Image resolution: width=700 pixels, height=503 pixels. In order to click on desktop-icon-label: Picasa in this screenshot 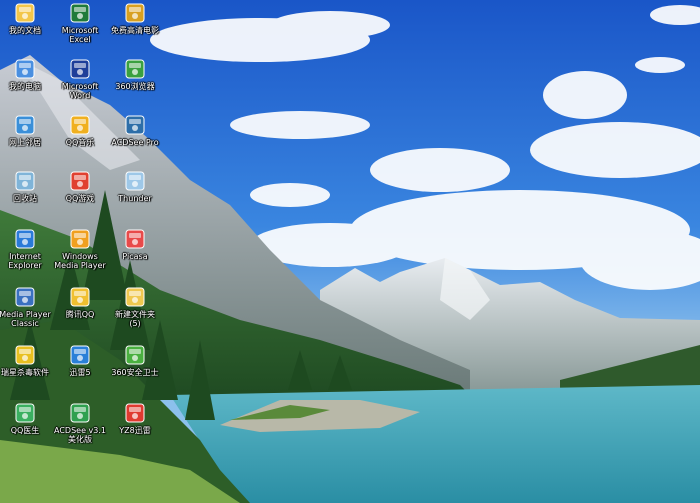, I will do `click(135, 256)`.